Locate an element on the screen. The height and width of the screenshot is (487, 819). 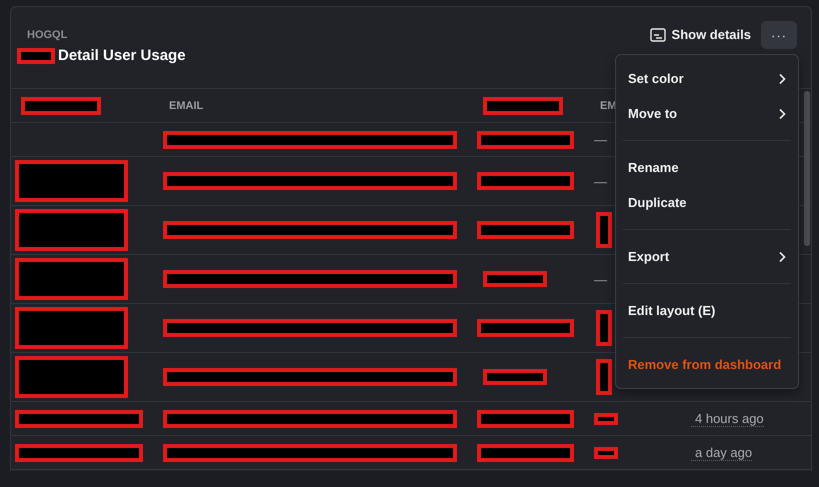
menu-item: Remove from dashboard is located at coordinates (707, 364).